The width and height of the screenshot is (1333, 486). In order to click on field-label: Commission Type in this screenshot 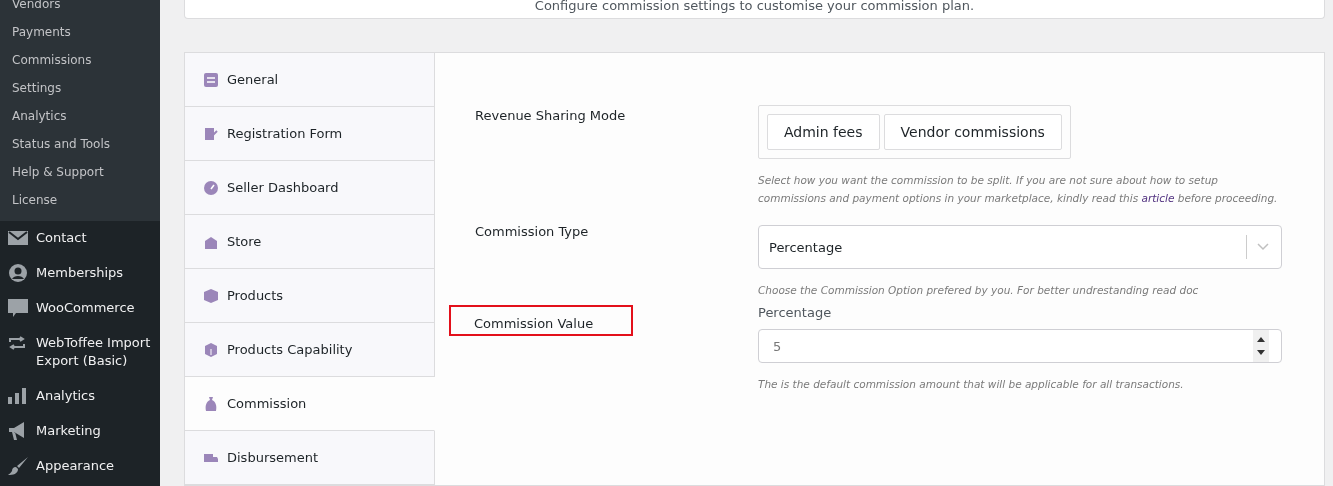, I will do `click(532, 231)`.